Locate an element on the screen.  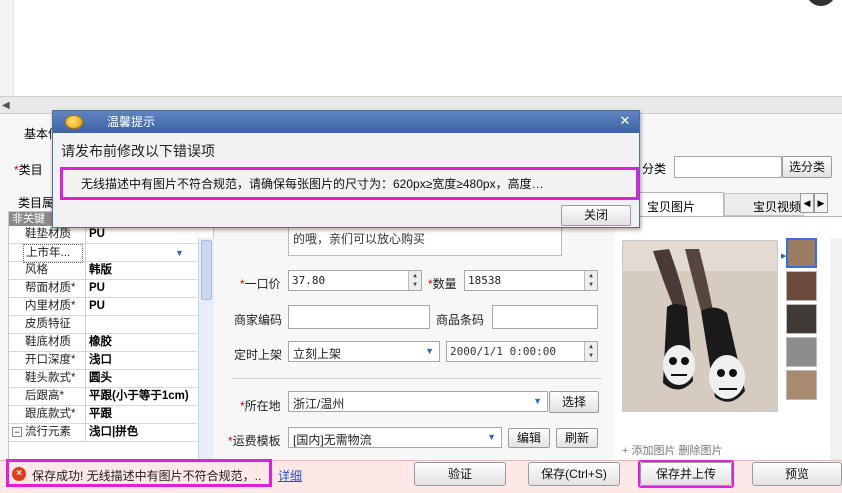
attr-key: 皮质特征 is located at coordinates (48, 324).